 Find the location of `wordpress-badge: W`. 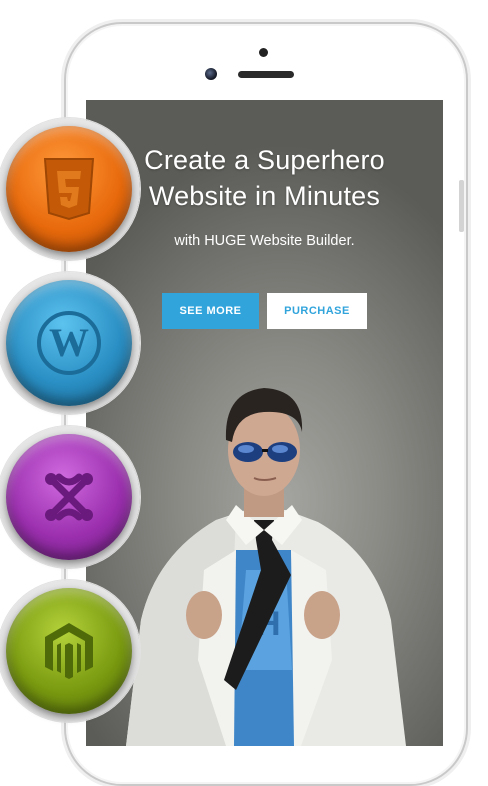

wordpress-badge: W is located at coordinates (70, 343).